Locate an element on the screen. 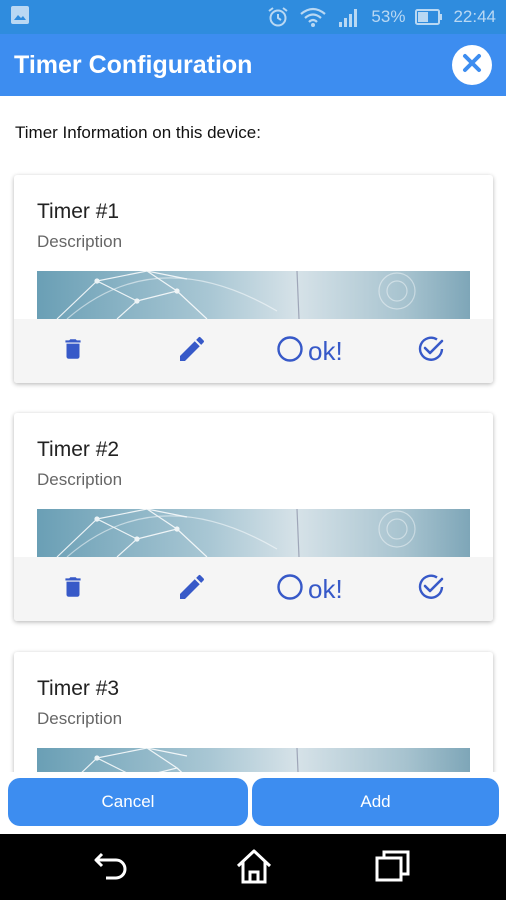 This screenshot has height=900, width=506. image-icon is located at coordinates (20, 17).